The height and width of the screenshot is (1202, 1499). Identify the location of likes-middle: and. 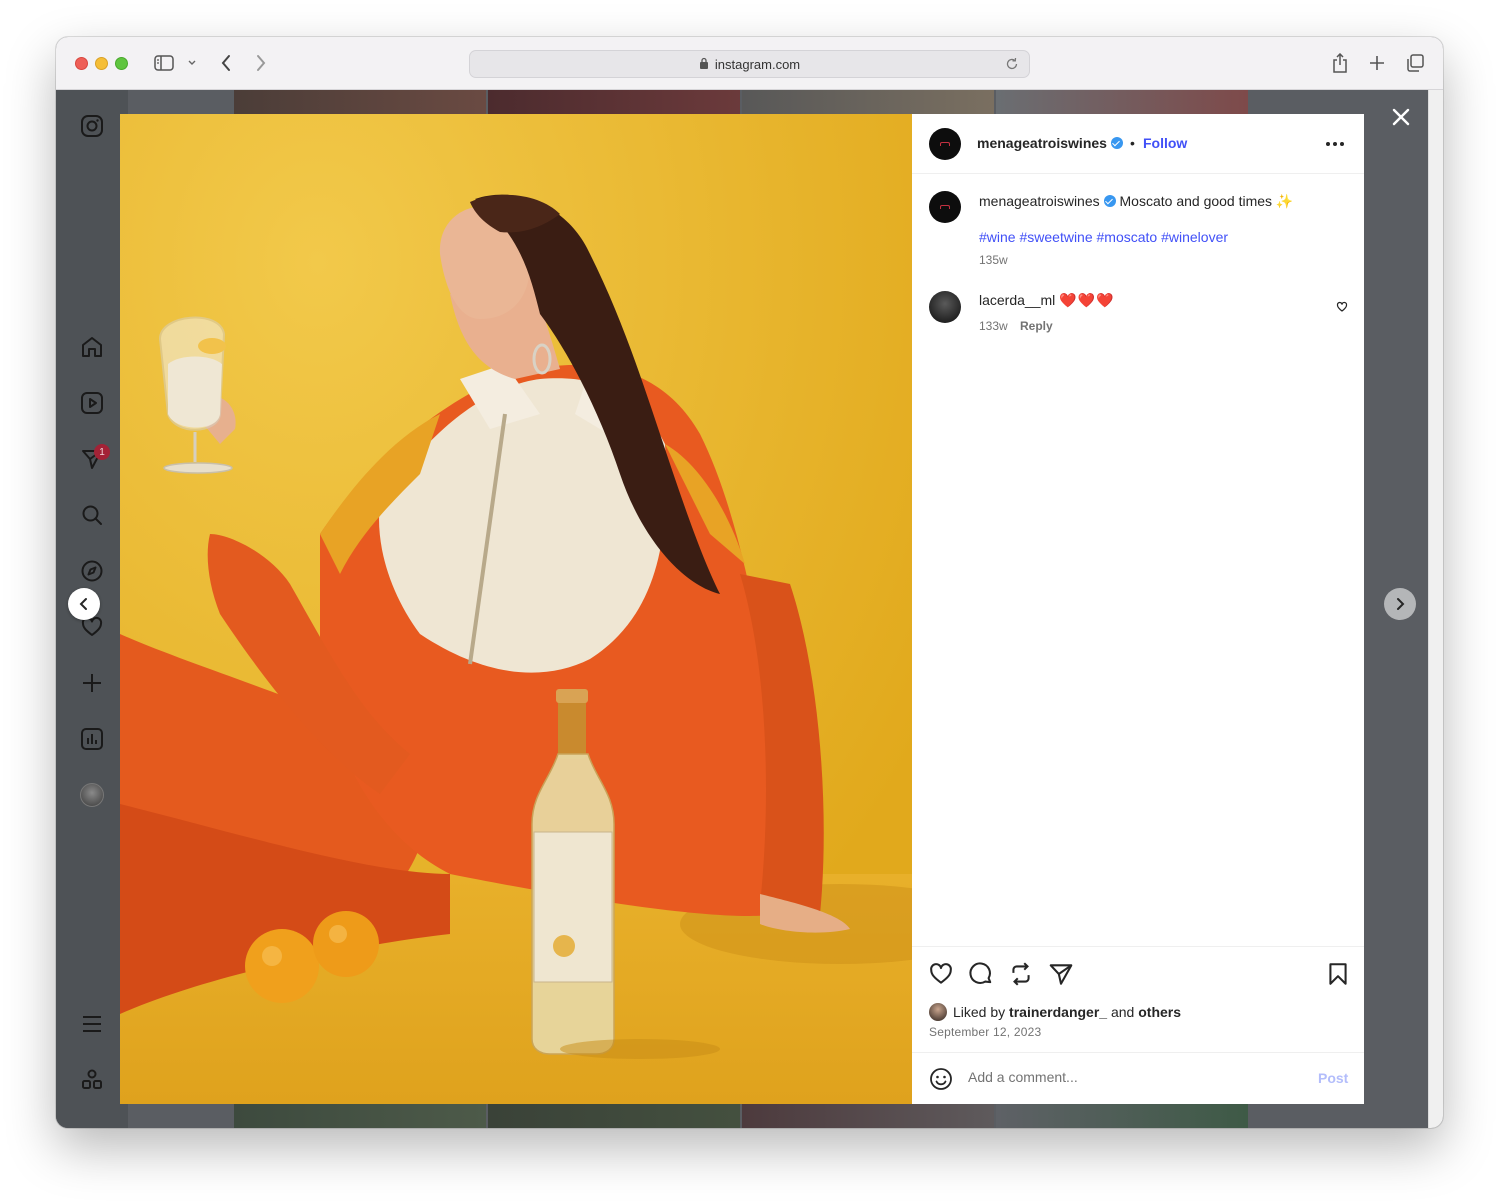
(1122, 1012).